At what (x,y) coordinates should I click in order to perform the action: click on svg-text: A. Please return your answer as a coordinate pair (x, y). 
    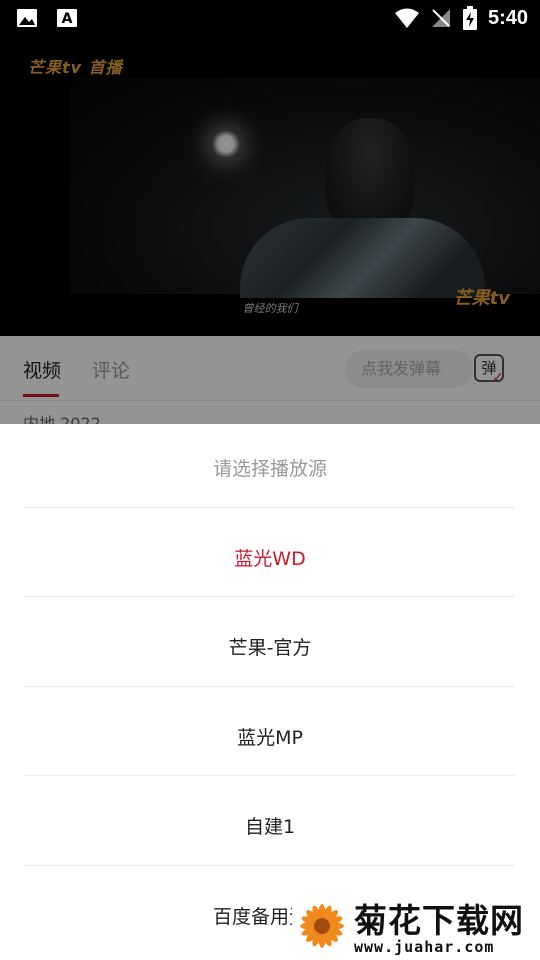
    Looking at the image, I should click on (67, 19).